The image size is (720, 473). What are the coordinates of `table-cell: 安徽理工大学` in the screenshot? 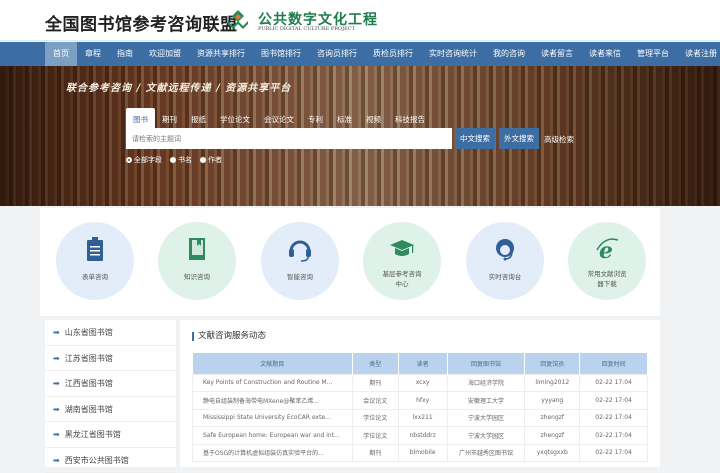 It's located at (486, 401).